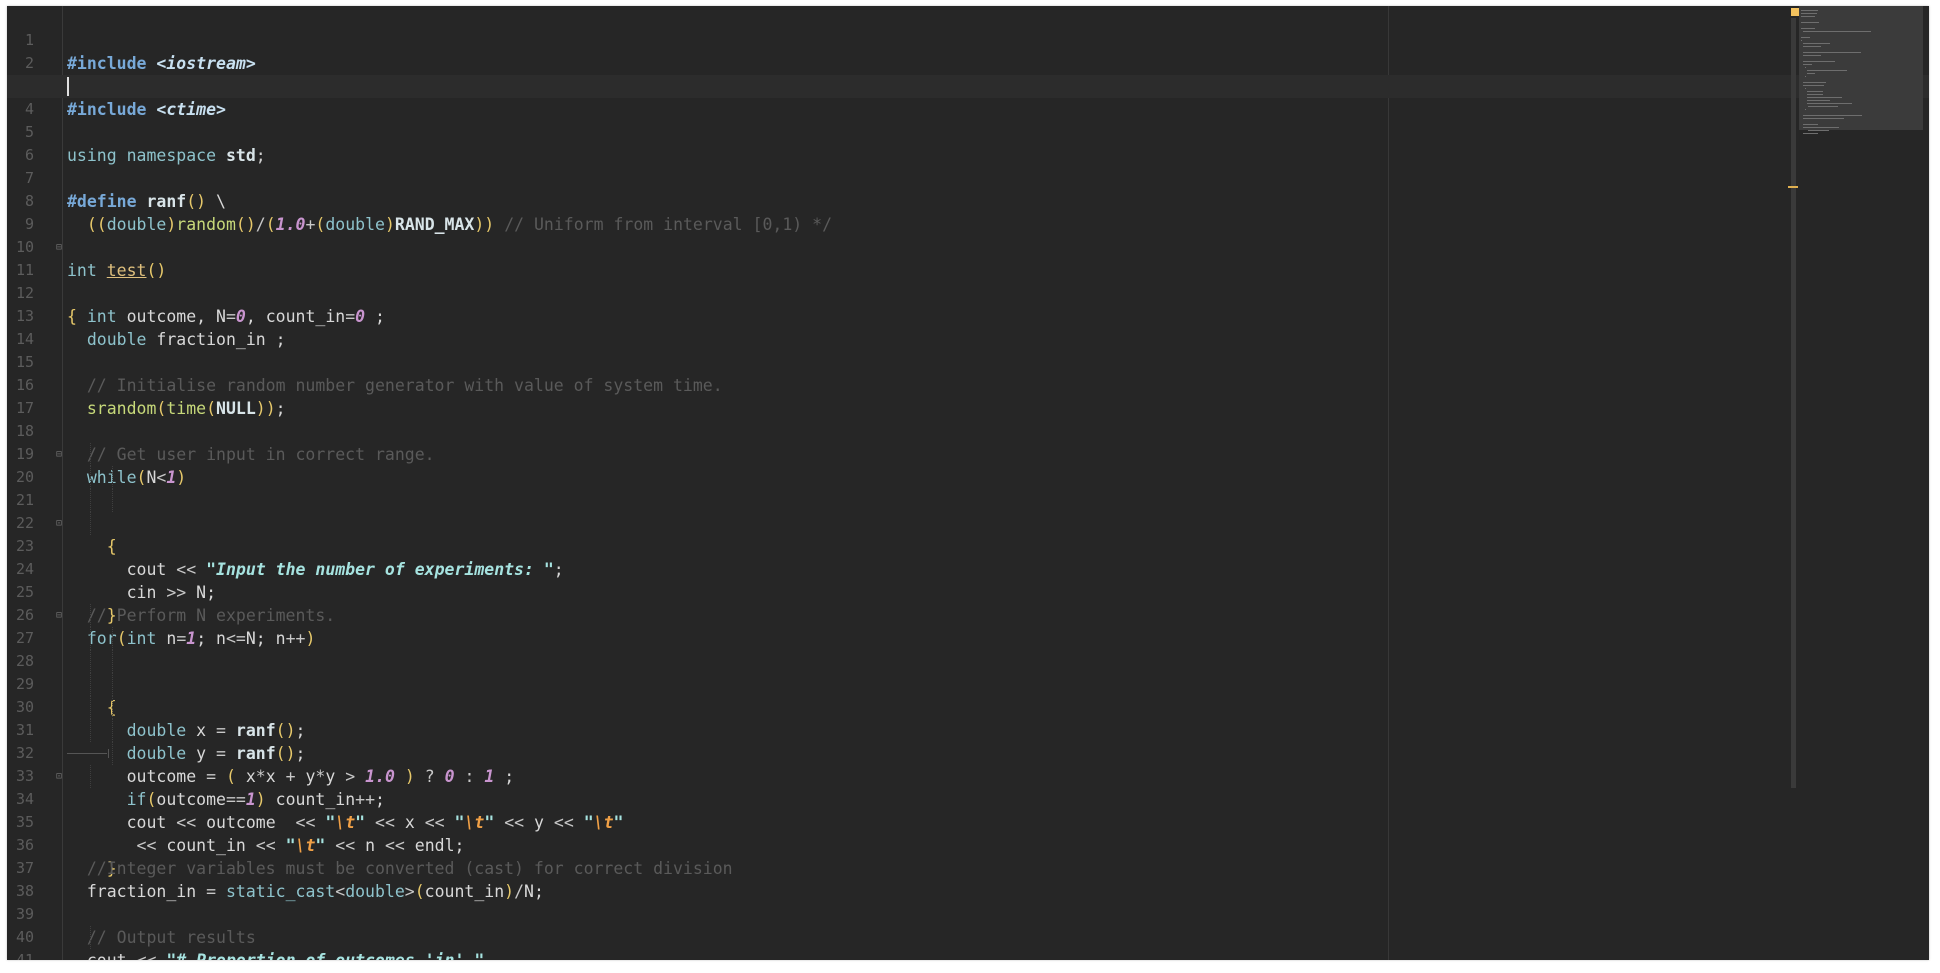 This screenshot has height=973, width=1940. I want to click on code-line: 13 double fraction_in ;, so click(968, 315).